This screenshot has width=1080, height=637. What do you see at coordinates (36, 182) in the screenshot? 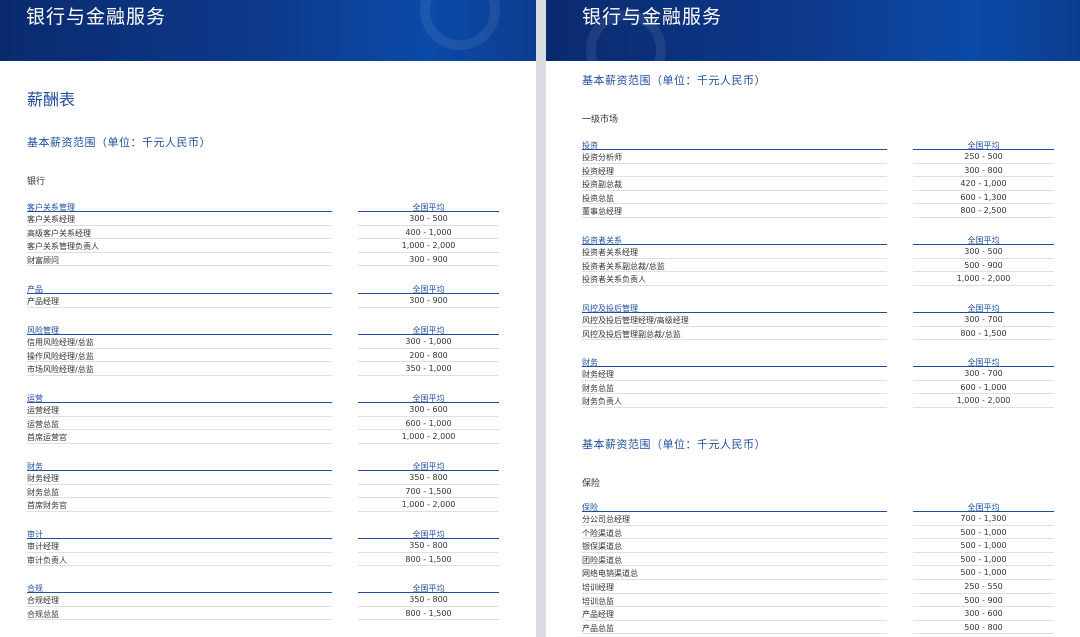
I see `subsection-label: 银行` at bounding box center [36, 182].